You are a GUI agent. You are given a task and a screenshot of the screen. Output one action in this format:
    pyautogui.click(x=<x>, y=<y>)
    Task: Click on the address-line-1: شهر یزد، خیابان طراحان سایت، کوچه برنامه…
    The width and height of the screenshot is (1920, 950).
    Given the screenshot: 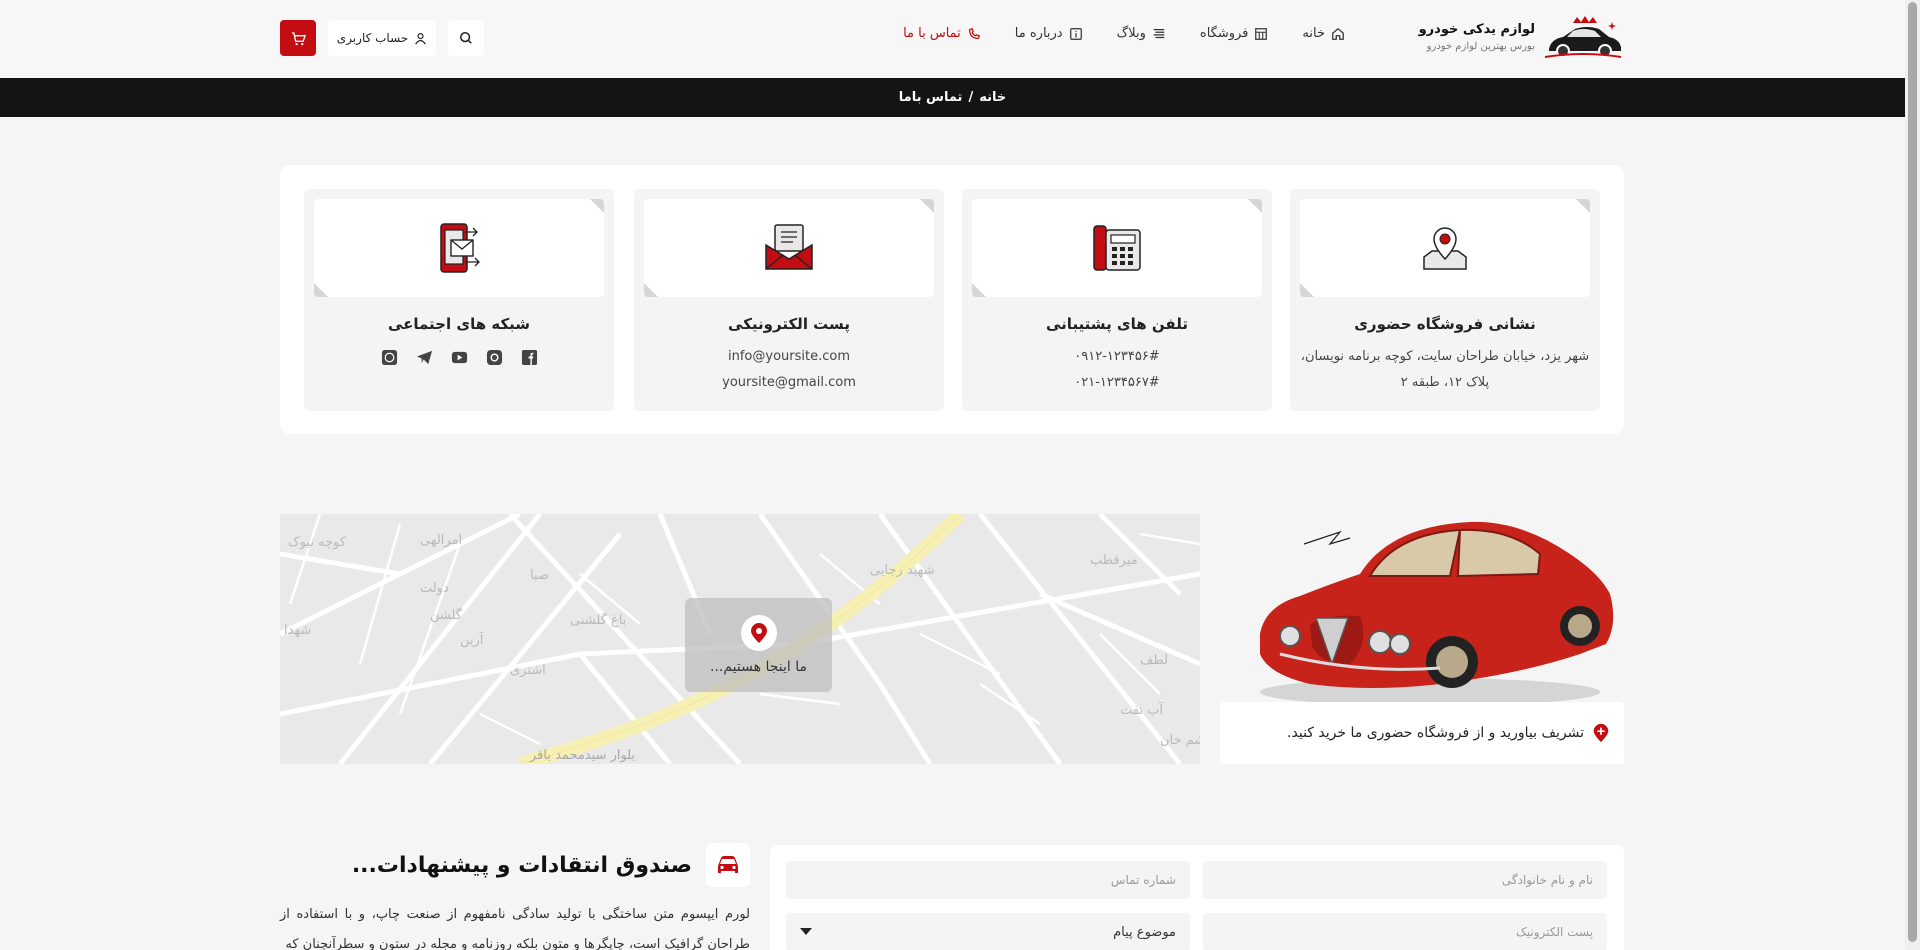 What is the action you would take?
    pyautogui.click(x=1445, y=356)
    